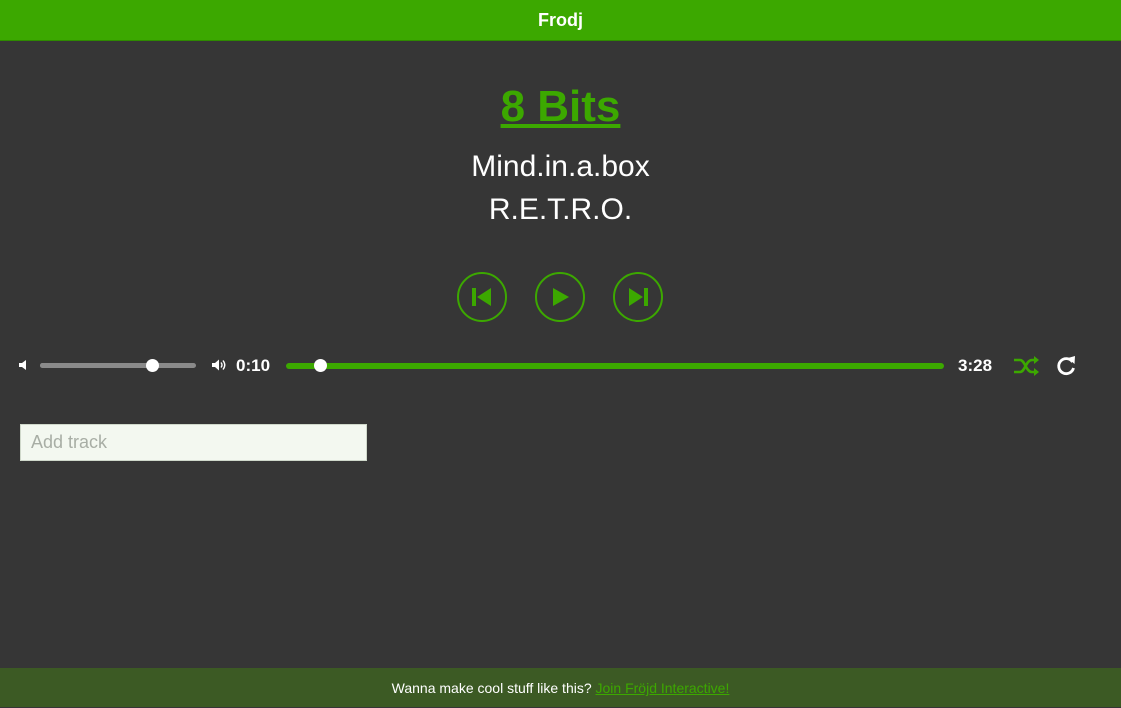 The height and width of the screenshot is (708, 1121). I want to click on play-icon, so click(561, 297).